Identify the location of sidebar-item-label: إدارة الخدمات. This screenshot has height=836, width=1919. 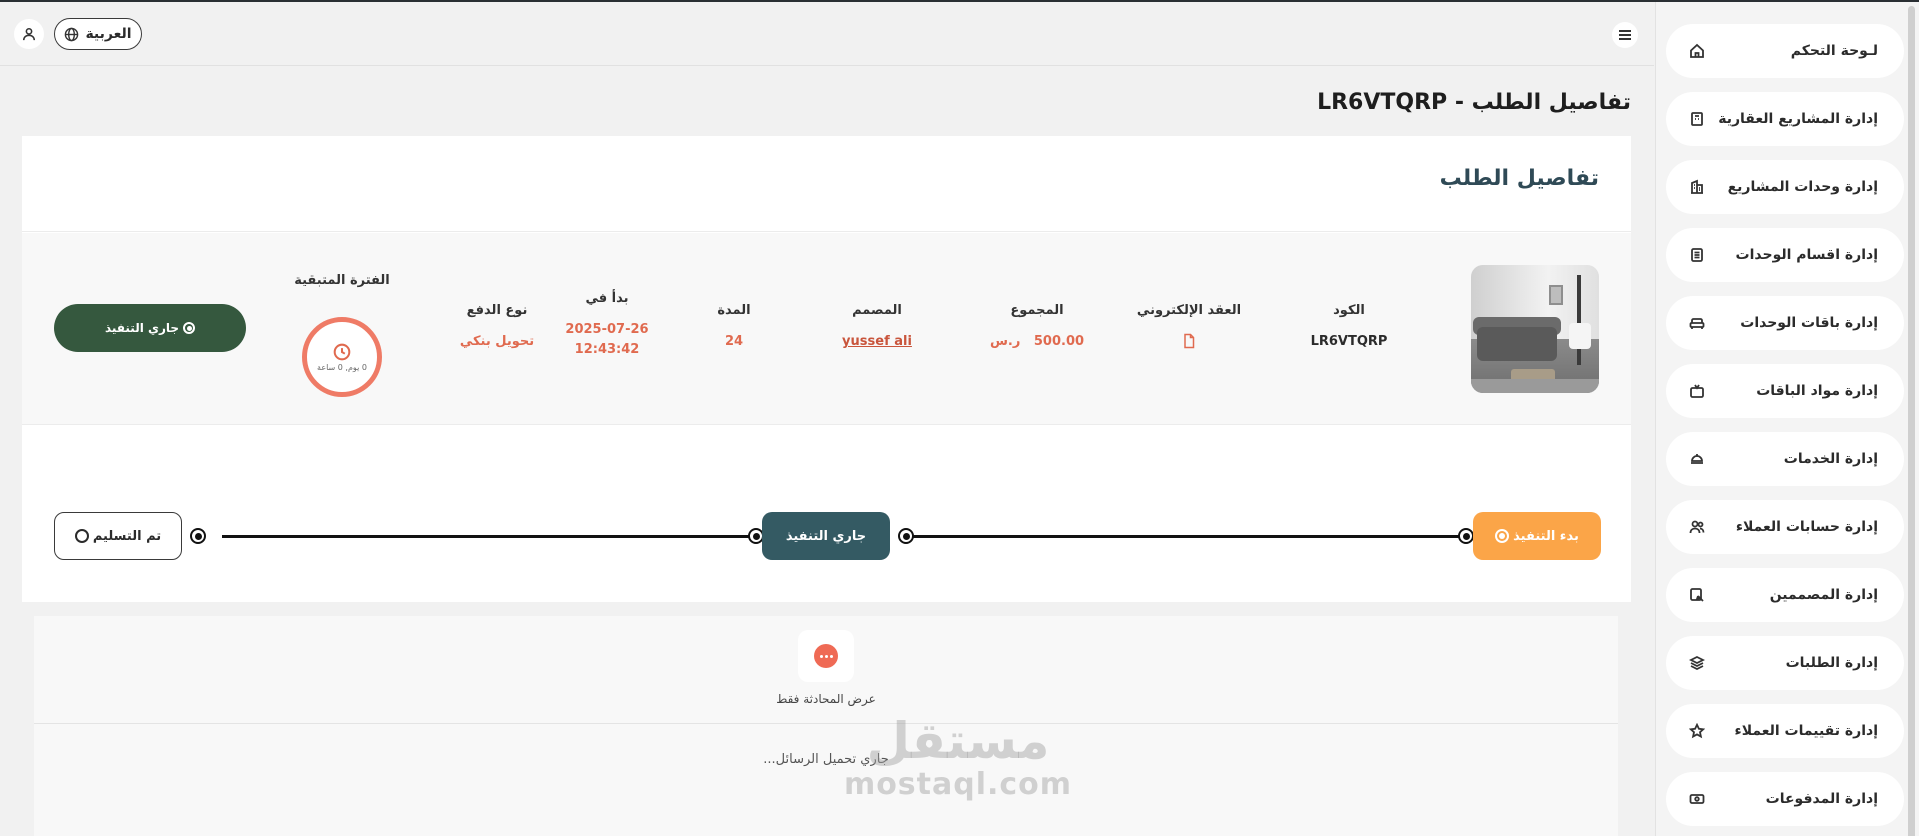
(1830, 459).